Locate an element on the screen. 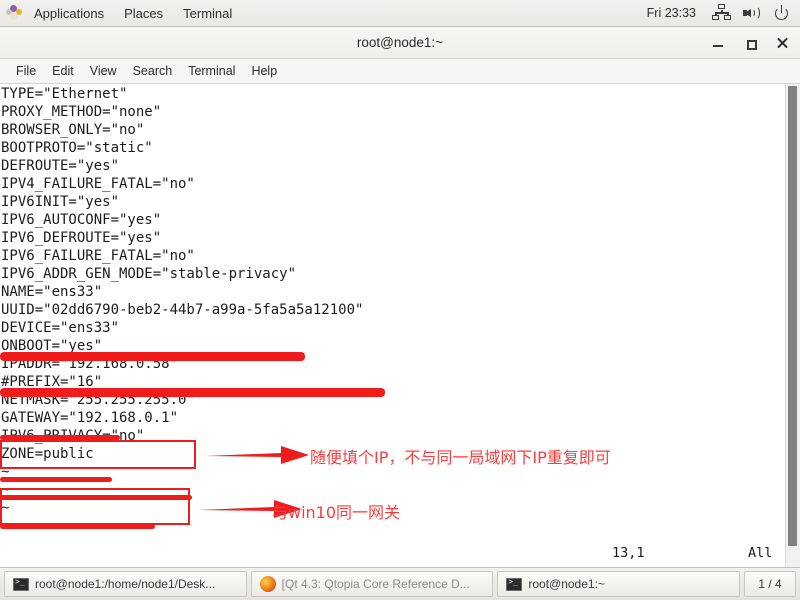 The height and width of the screenshot is (600, 800). panel-tray: Fri 23:33 is located at coordinates (723, 13).